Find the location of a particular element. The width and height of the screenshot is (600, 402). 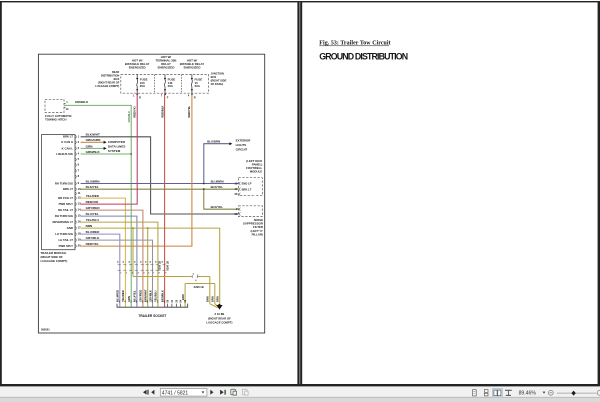

svg-text: LH TURN SIG is located at coordinates (64, 234).